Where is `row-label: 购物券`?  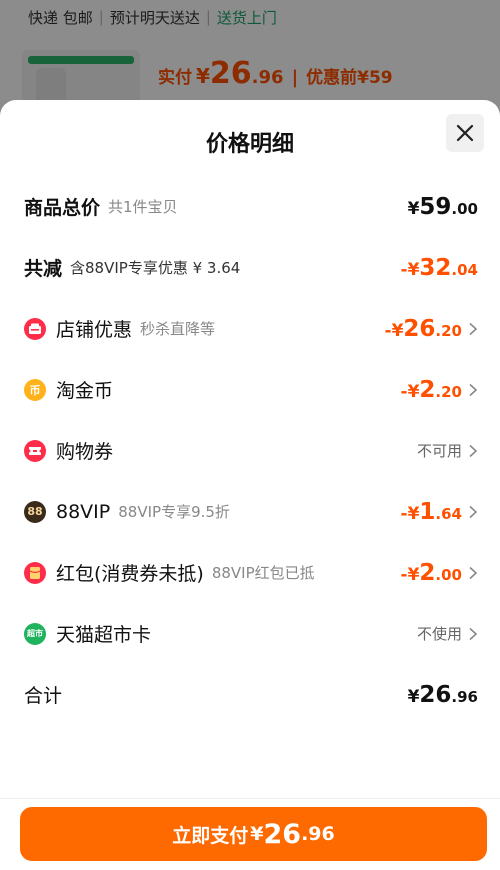
row-label: 购物券 is located at coordinates (85, 452).